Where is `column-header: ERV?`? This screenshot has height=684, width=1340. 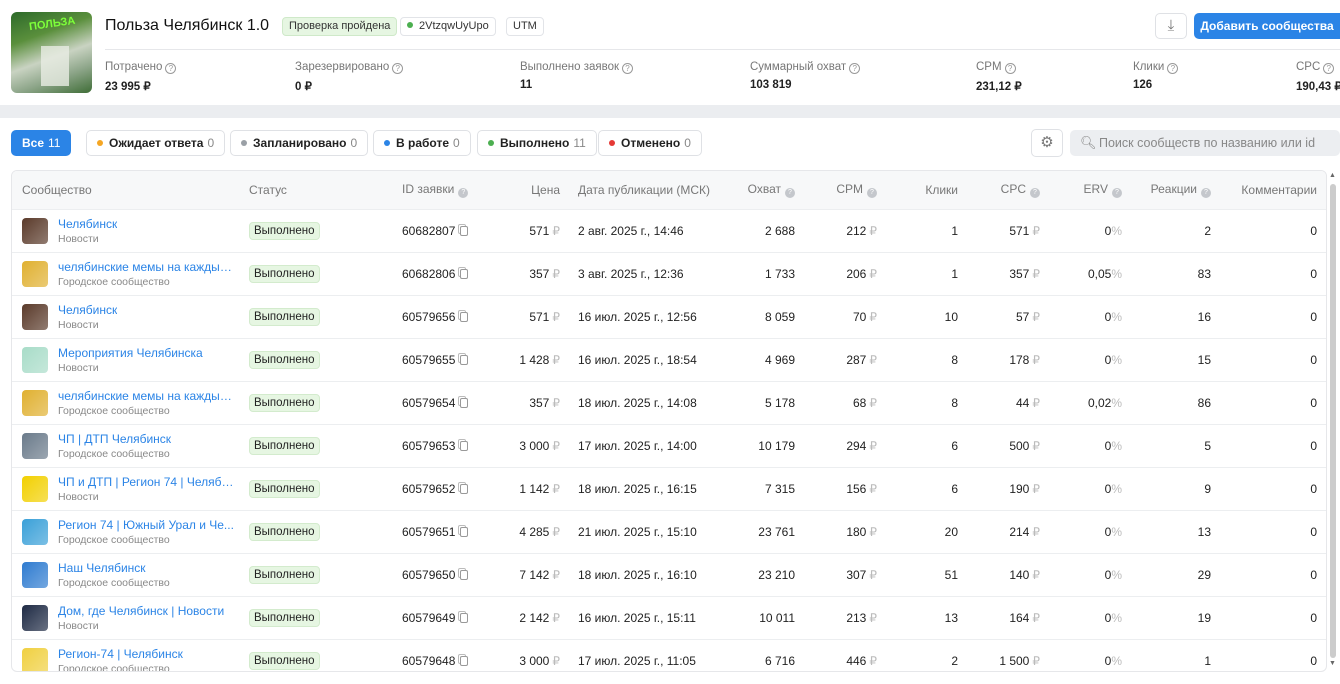 column-header: ERV? is located at coordinates (1089, 190).